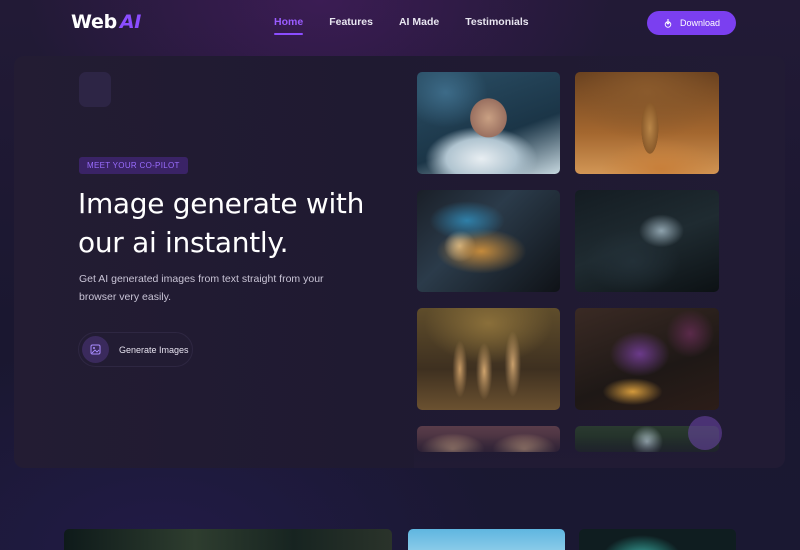  Describe the element at coordinates (133, 165) in the screenshot. I see `hero-badge: MEET YOUR CO-PILOT` at that location.